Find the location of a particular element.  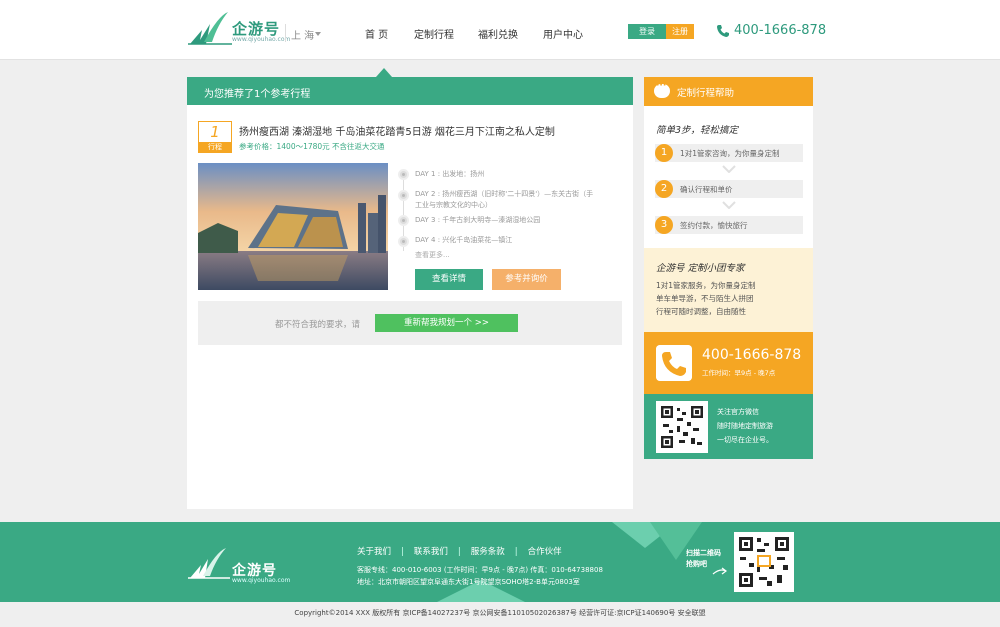

step-text: 确认行程和单价 is located at coordinates (706, 189).